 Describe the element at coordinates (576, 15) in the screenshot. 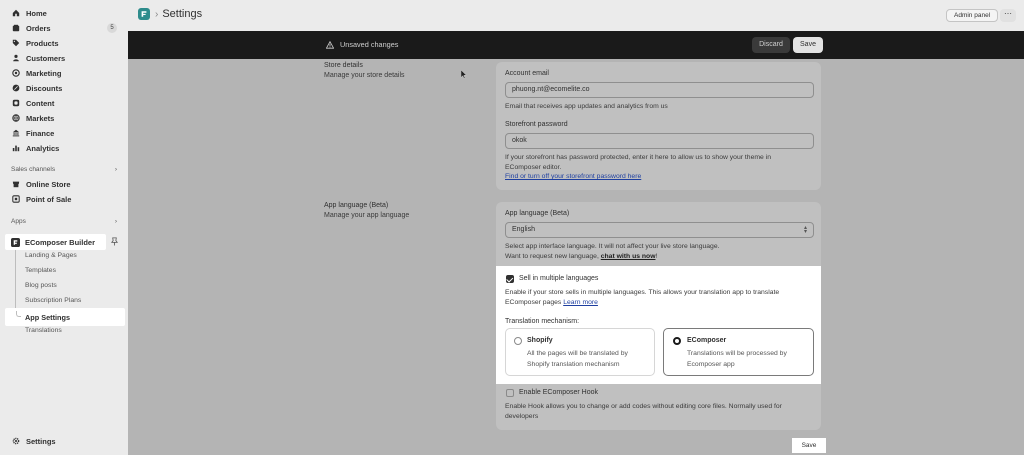

I see `top-bar: › Settings Admin panel ⋯` at that location.